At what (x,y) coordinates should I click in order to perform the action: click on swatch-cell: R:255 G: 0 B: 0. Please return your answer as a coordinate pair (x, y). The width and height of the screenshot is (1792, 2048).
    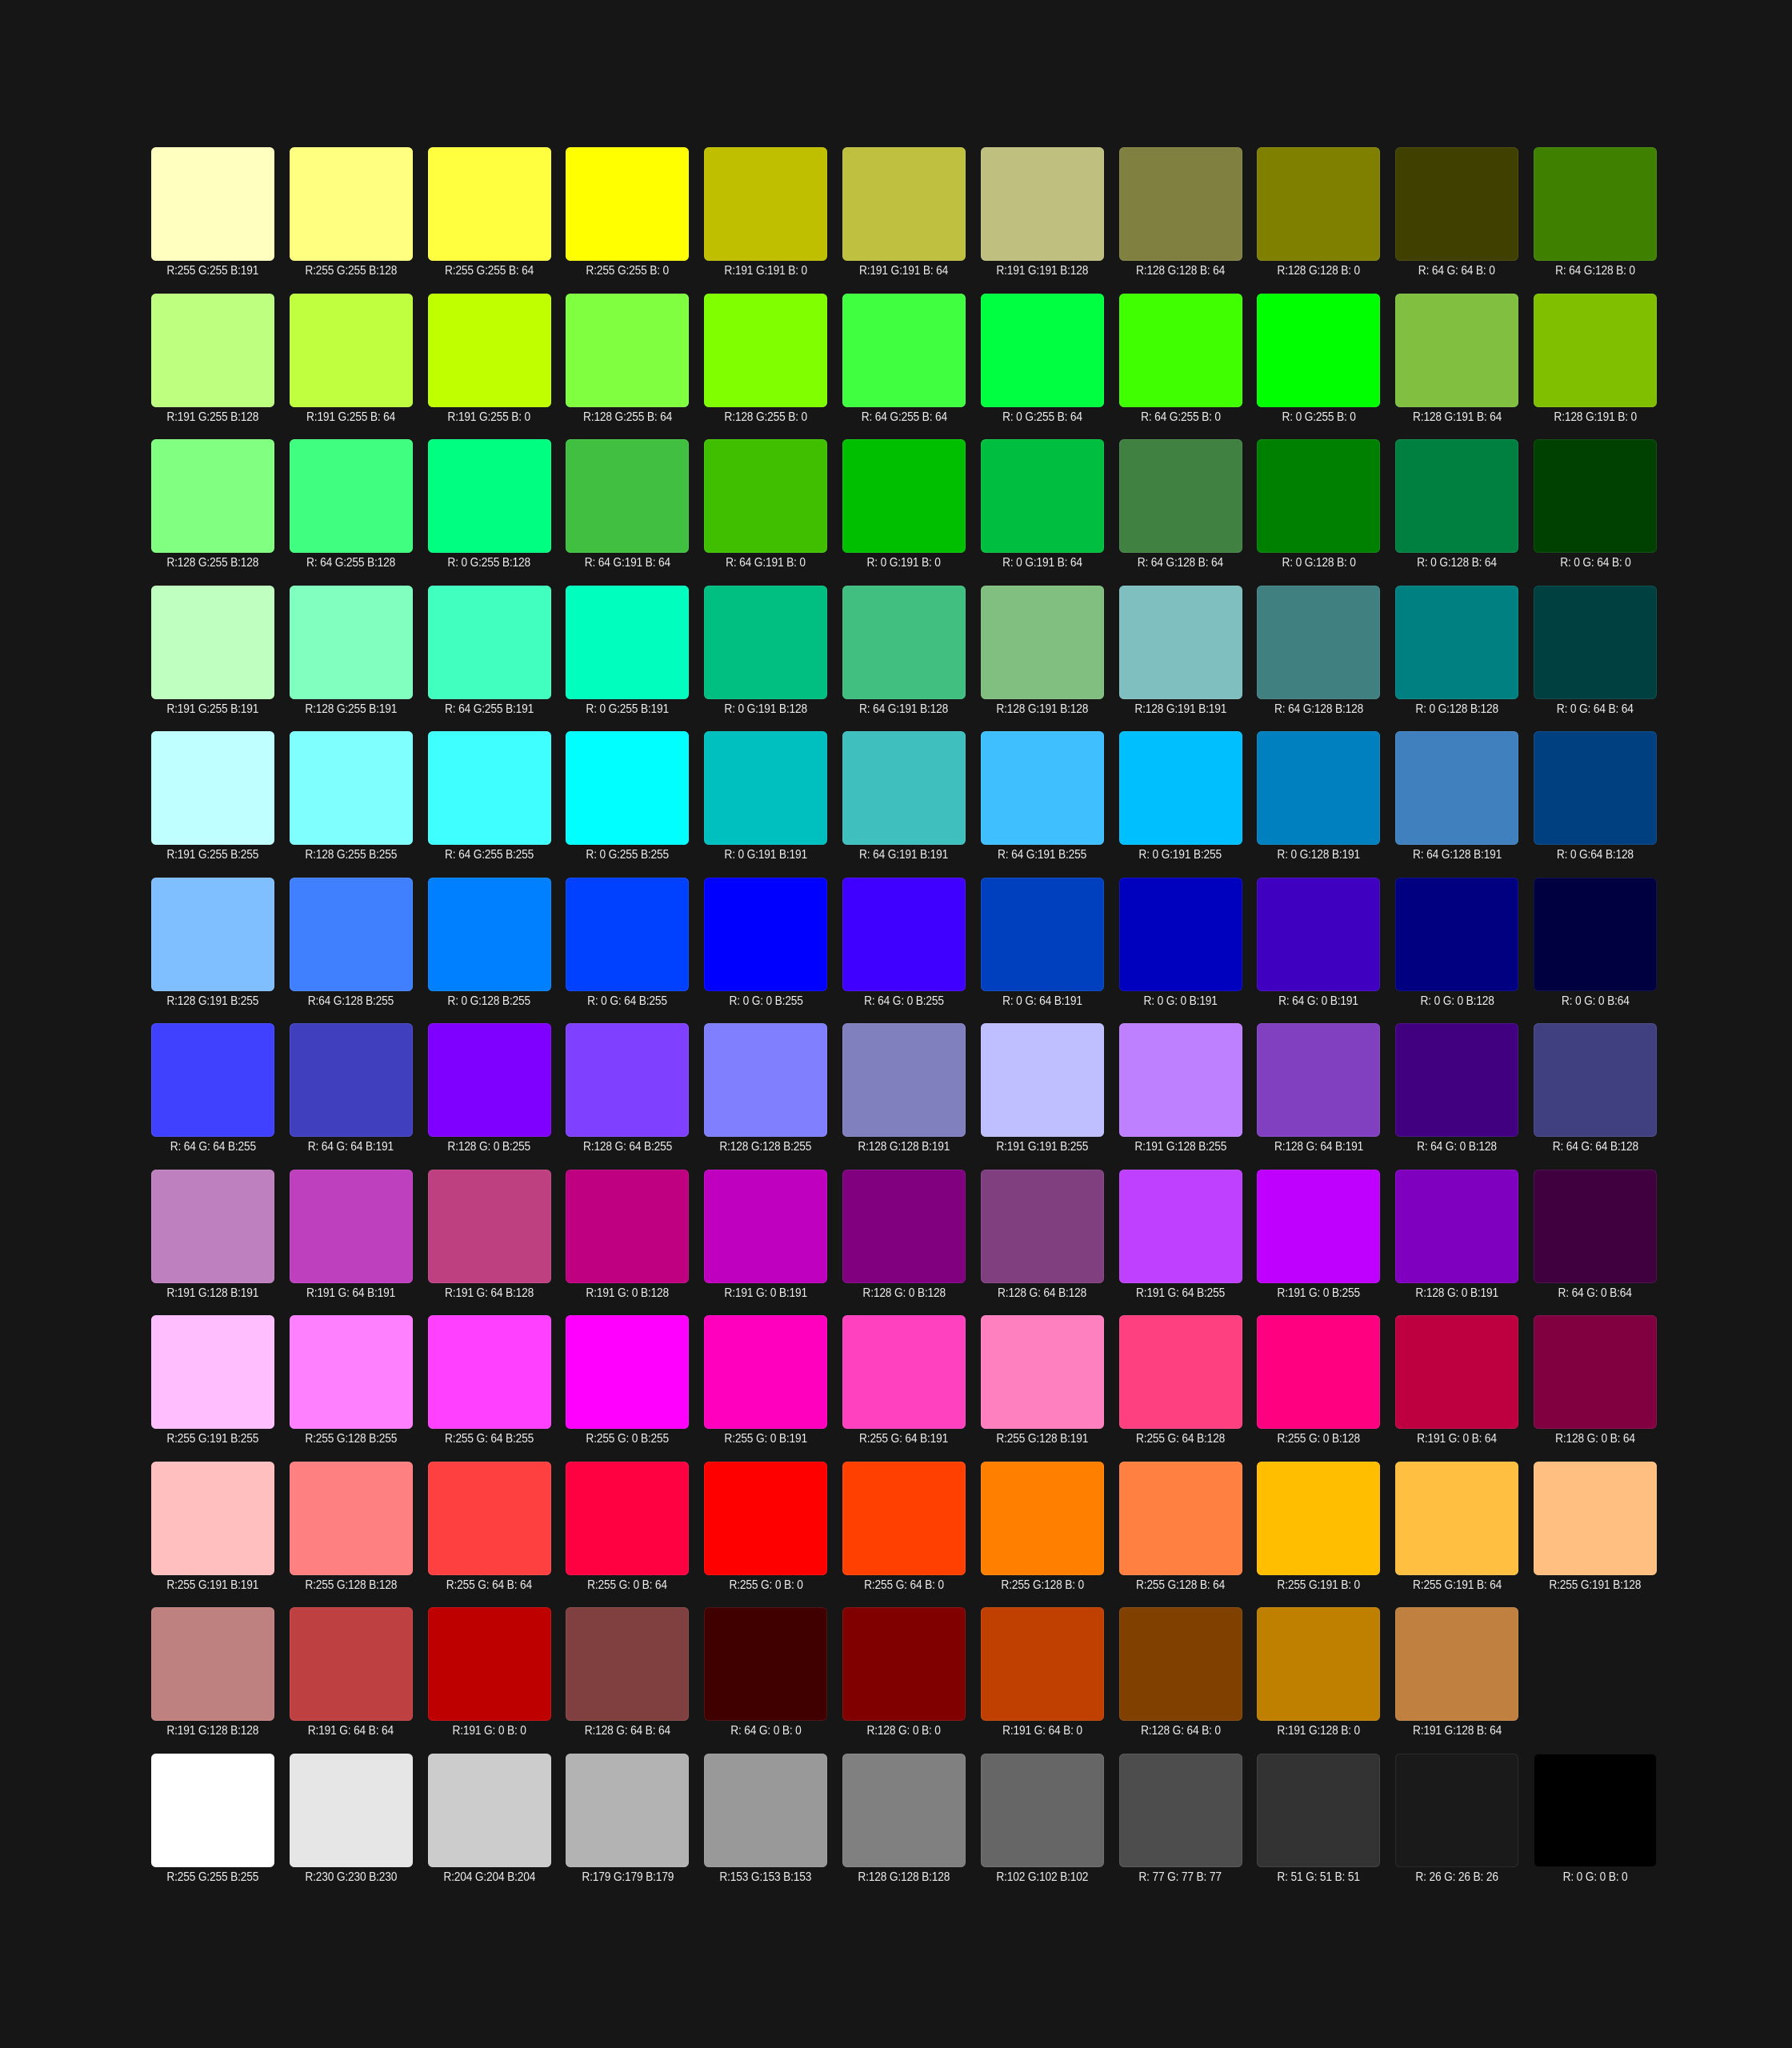
    Looking at the image, I should click on (765, 1527).